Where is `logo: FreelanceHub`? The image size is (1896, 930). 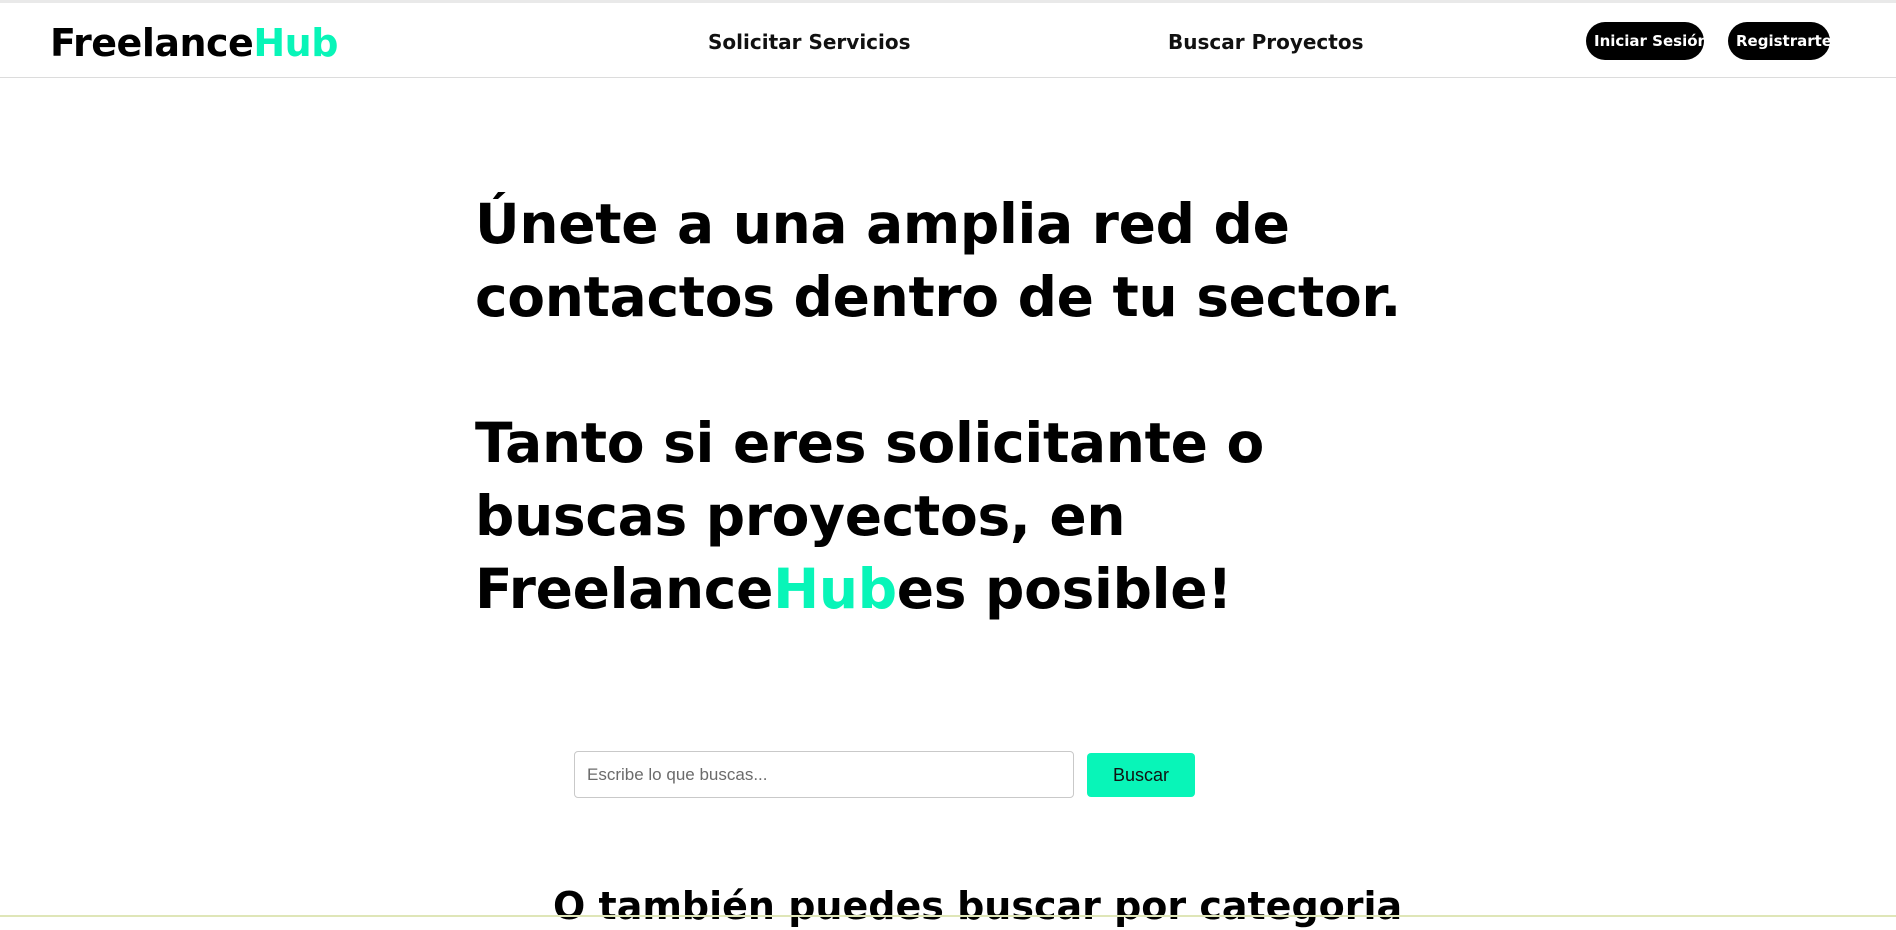
logo: FreelanceHub is located at coordinates (194, 43).